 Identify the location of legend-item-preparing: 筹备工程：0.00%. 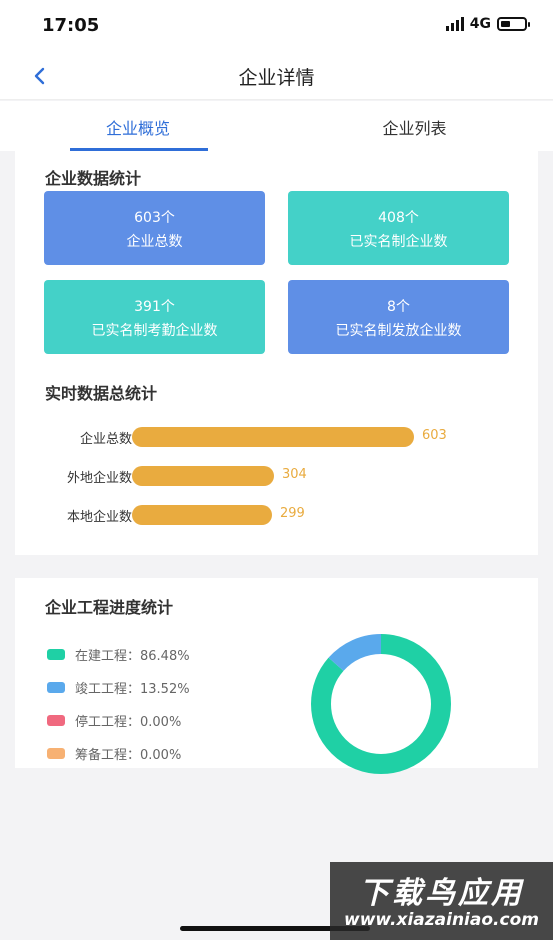
(114, 753).